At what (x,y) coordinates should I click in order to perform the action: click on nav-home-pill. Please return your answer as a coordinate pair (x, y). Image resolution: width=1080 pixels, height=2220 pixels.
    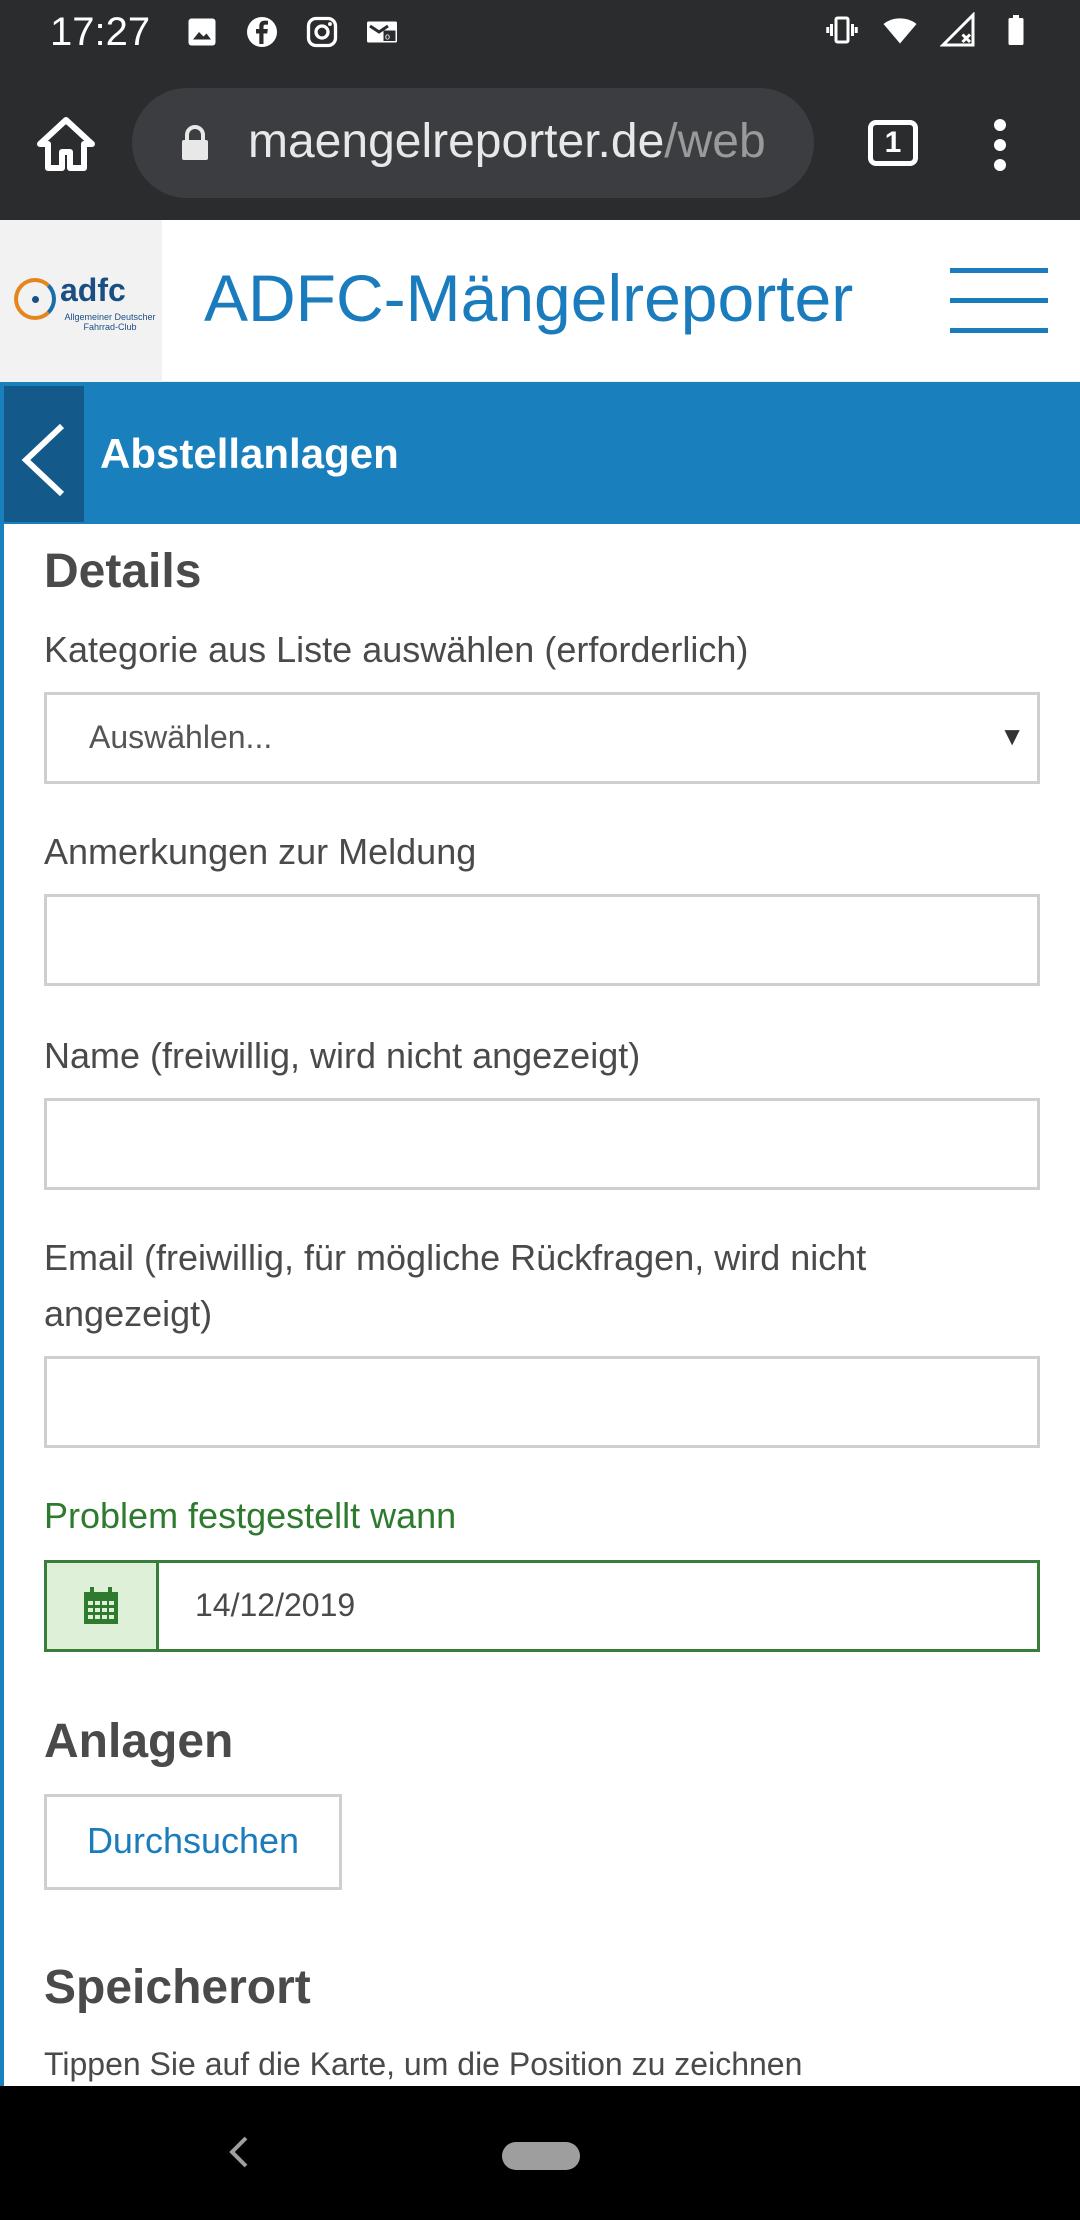
    Looking at the image, I should click on (541, 2156).